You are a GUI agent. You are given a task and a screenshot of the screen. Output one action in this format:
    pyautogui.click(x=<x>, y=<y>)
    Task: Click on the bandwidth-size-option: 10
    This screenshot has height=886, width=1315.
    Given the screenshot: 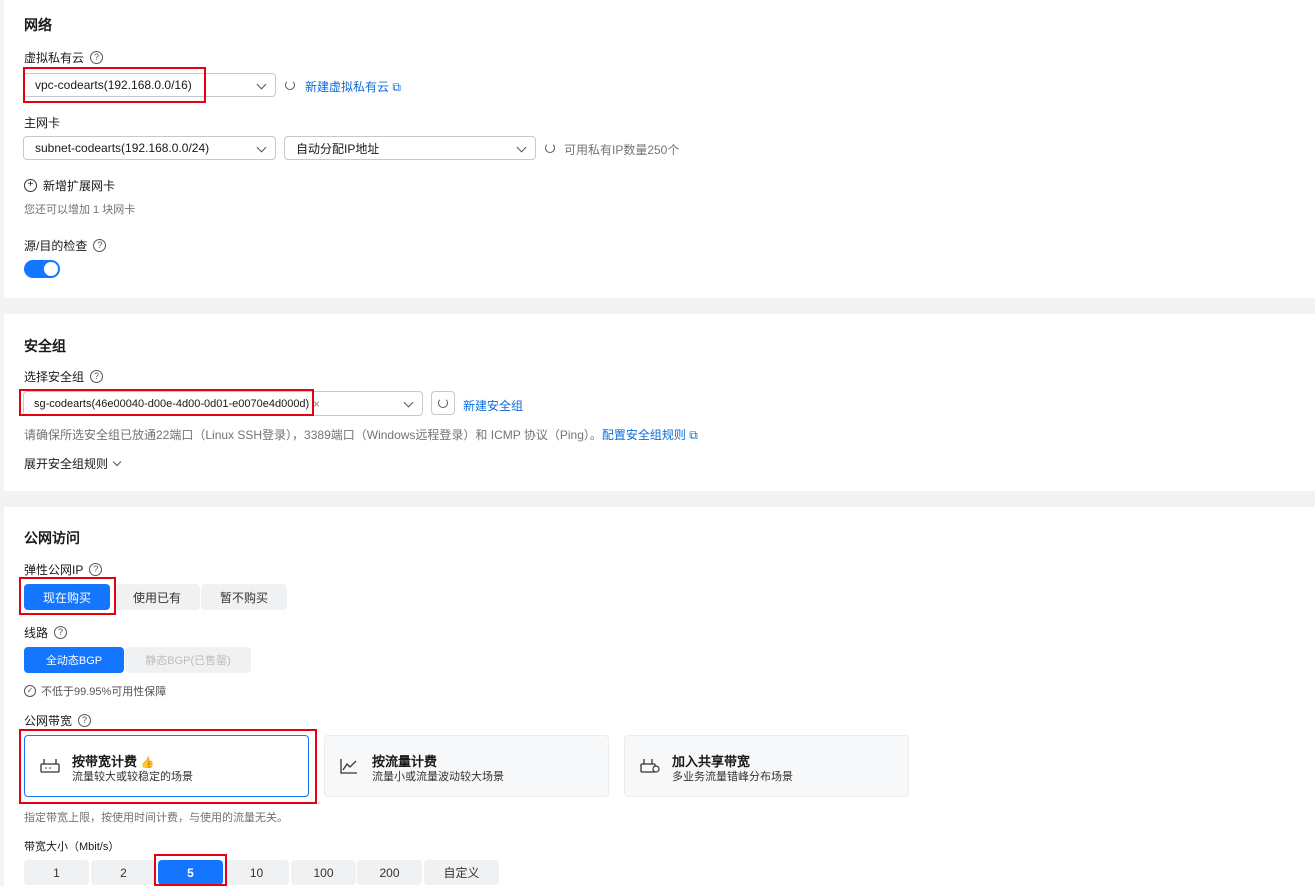 What is the action you would take?
    pyautogui.click(x=256, y=872)
    